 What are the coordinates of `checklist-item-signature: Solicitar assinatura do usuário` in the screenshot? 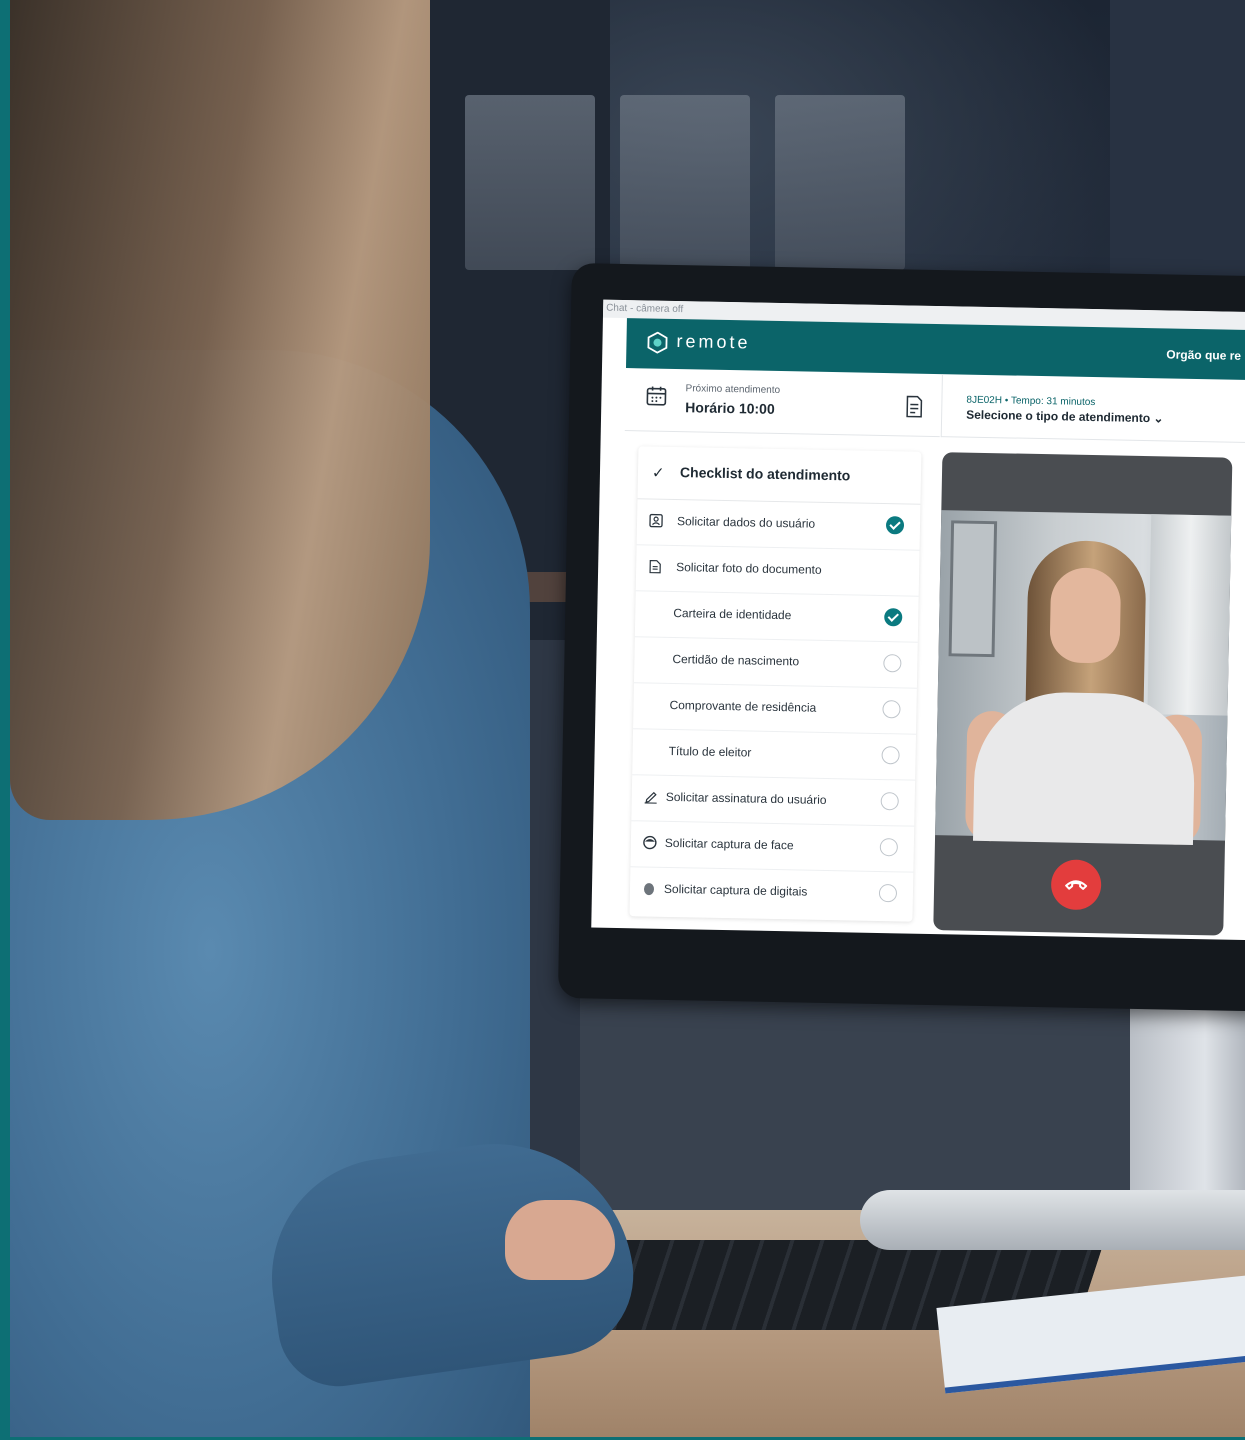 It's located at (773, 800).